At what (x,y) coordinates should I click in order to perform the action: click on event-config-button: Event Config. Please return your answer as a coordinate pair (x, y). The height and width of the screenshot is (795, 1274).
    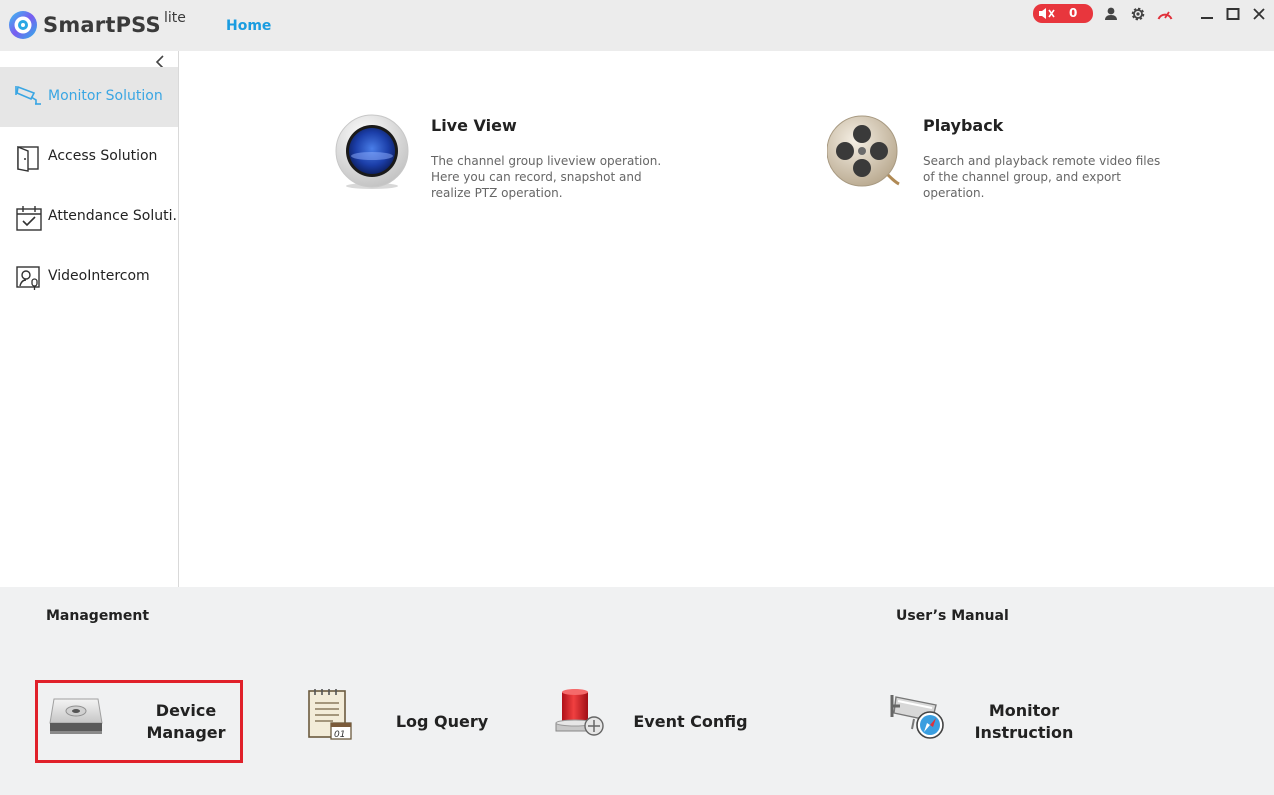
    Looking at the image, I should click on (653, 723).